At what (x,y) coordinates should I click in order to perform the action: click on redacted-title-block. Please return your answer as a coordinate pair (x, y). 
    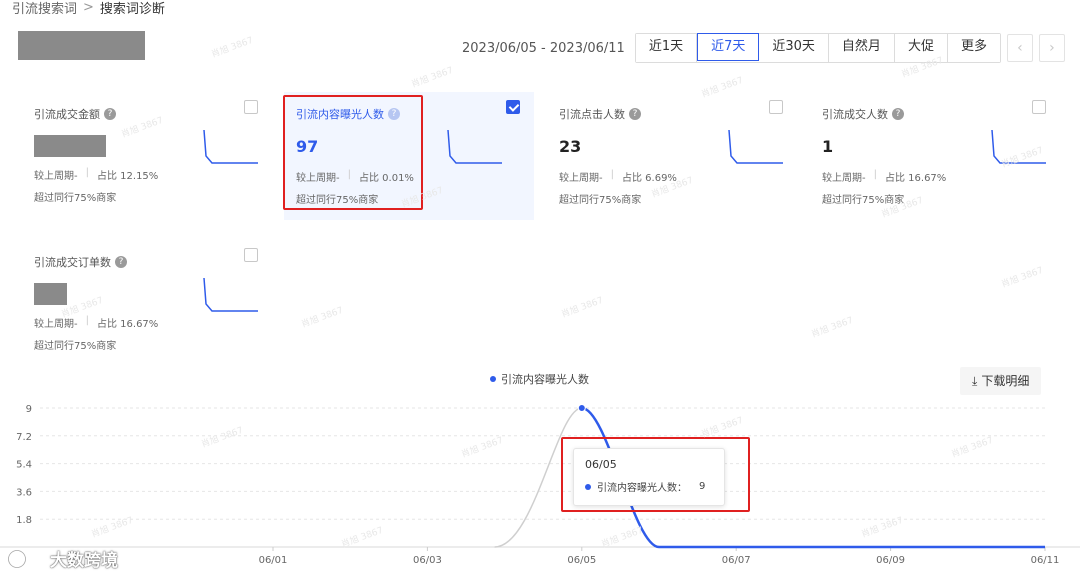
    Looking at the image, I should click on (81, 45).